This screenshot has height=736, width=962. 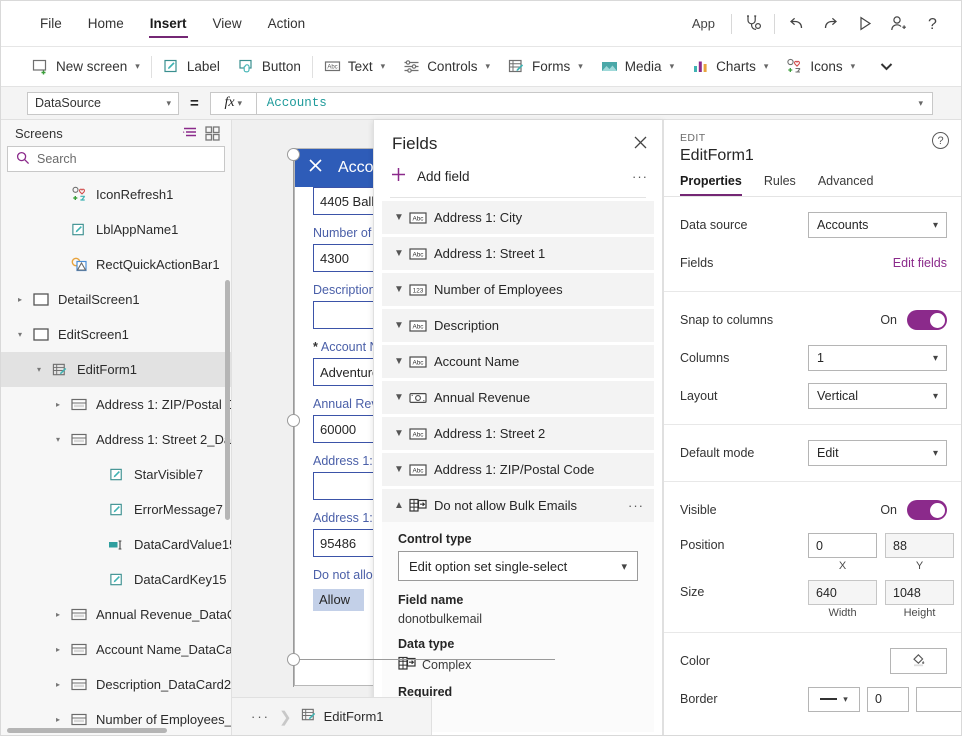 I want to click on field-list-item: ▼ 123 Number of Employees, so click(x=518, y=289).